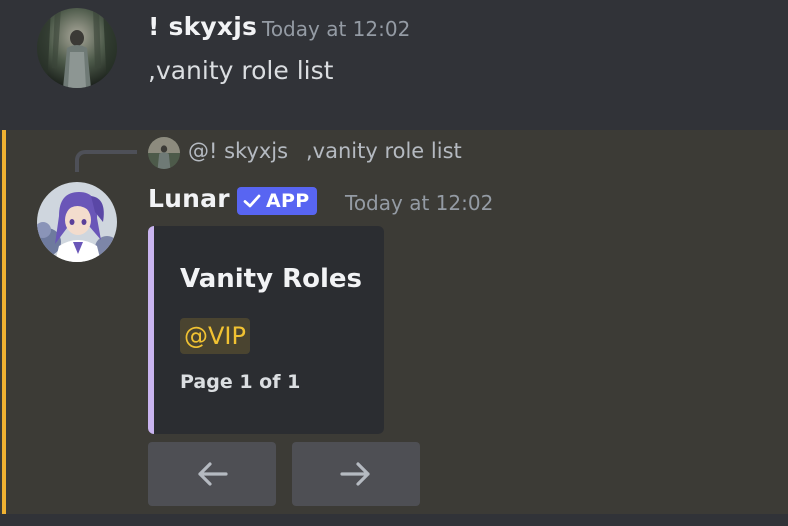 The height and width of the screenshot is (526, 788). I want to click on user-avatar, so click(77, 48).